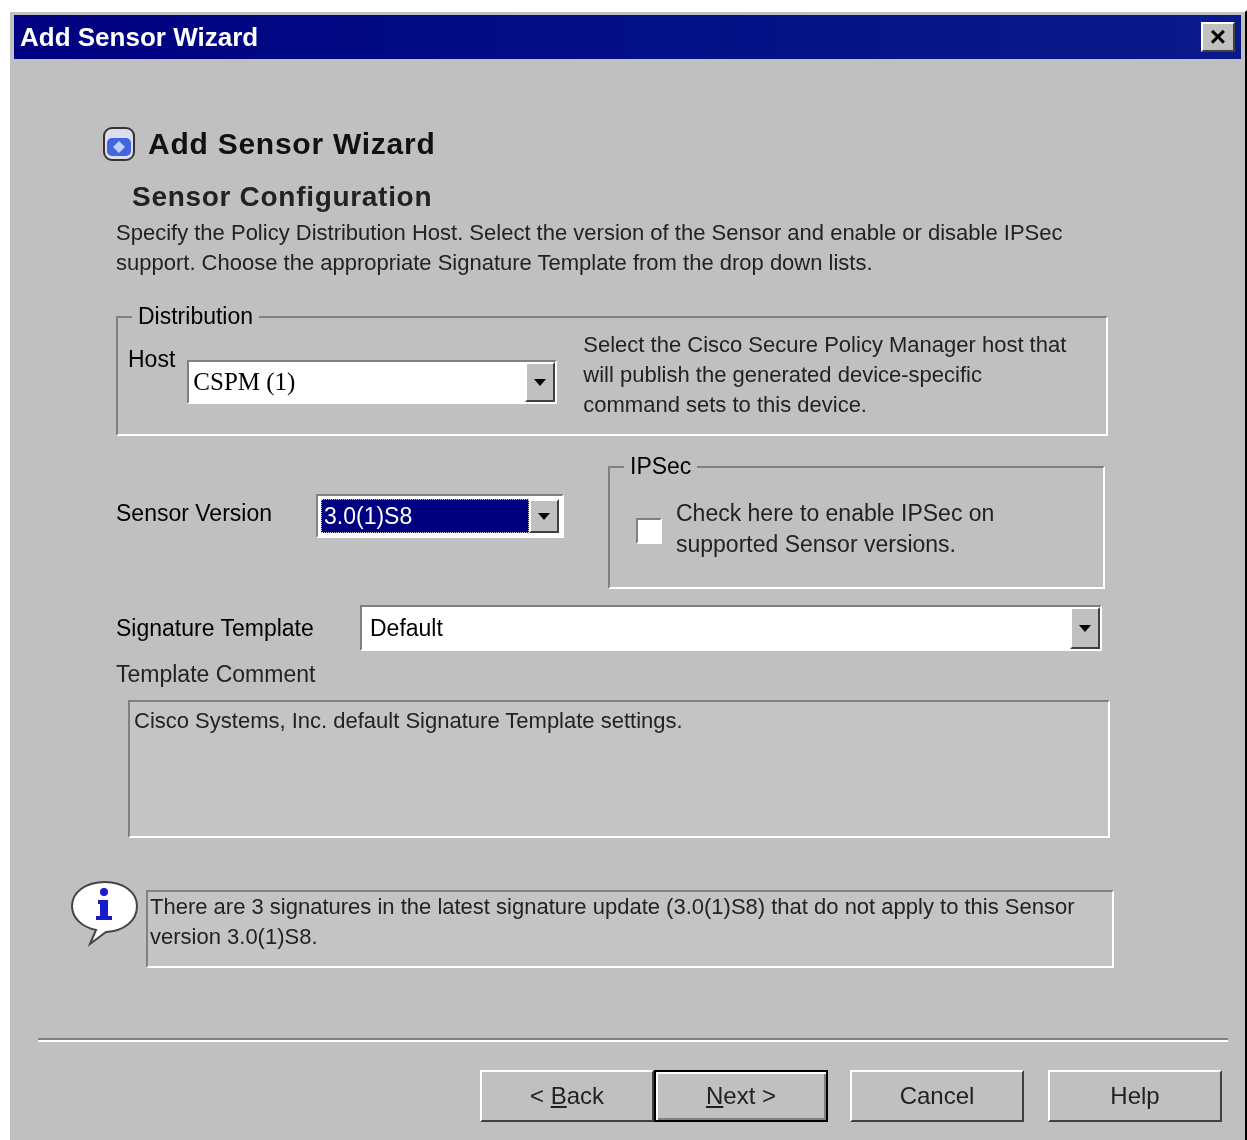 The image size is (1247, 1140). What do you see at coordinates (741, 1095) in the screenshot?
I see `dialog-button: Next >` at bounding box center [741, 1095].